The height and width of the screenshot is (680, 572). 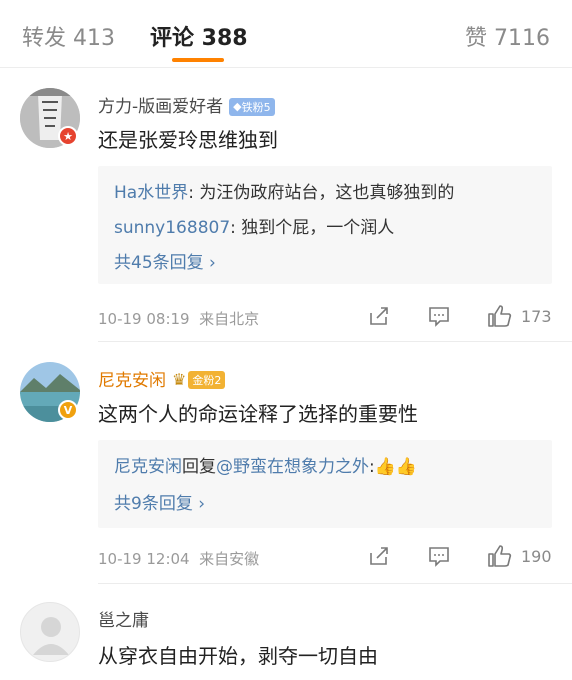 What do you see at coordinates (68, 136) in the screenshot?
I see `verified-badge-icon: ★` at bounding box center [68, 136].